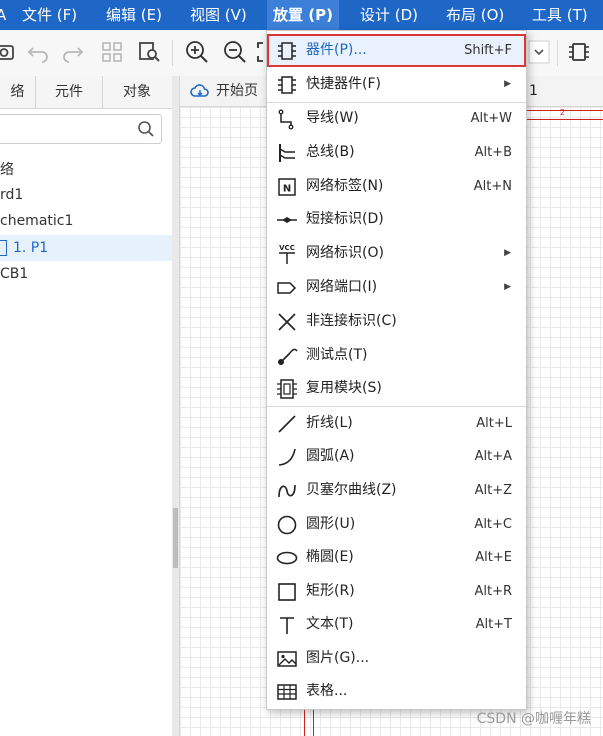 The image size is (603, 736). Describe the element at coordinates (332, 118) in the screenshot. I see `menu-item-label: 导线(W)` at that location.